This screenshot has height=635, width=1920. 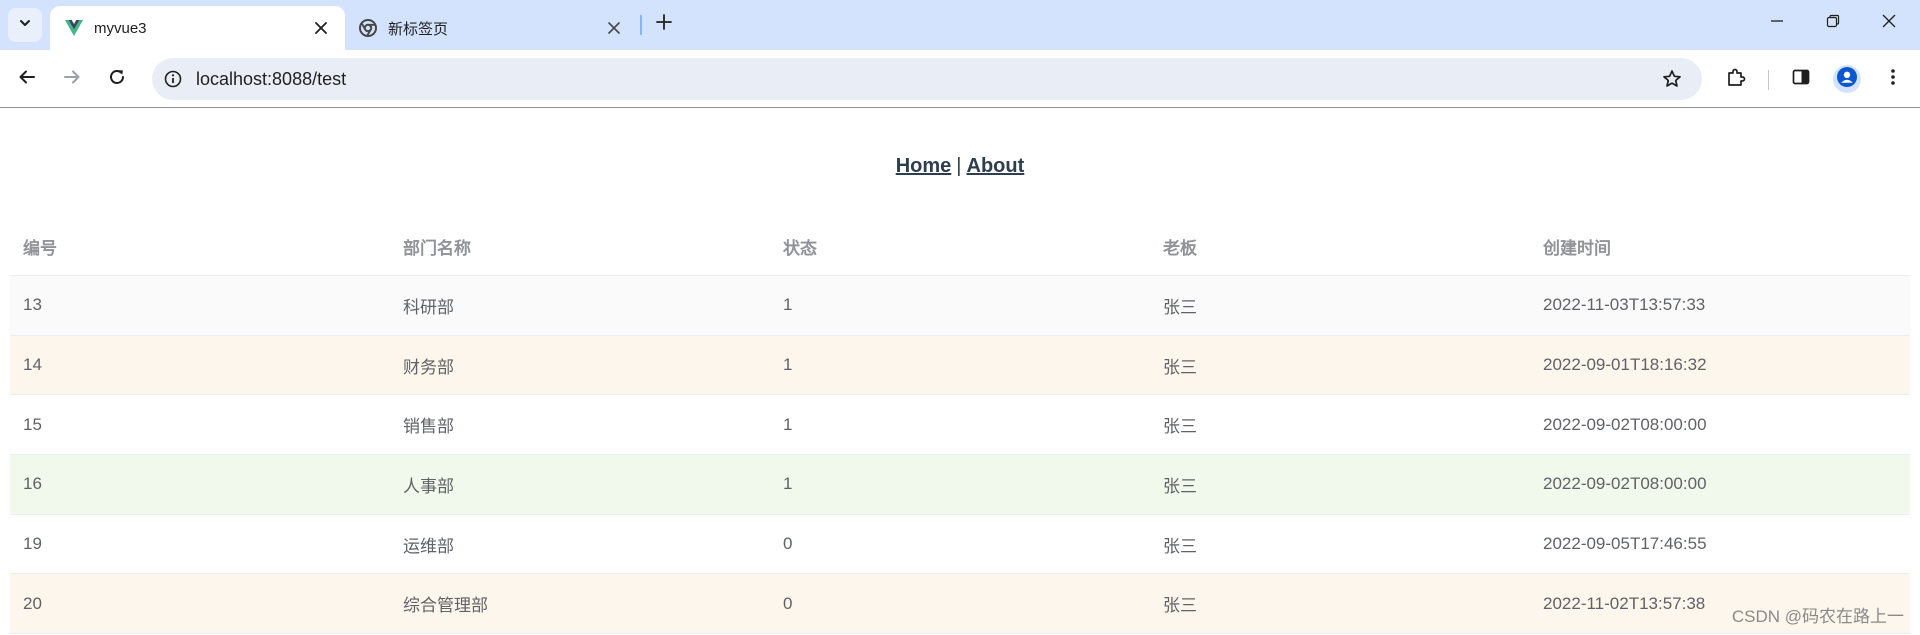 I want to click on profile-avatar, so click(x=1847, y=79).